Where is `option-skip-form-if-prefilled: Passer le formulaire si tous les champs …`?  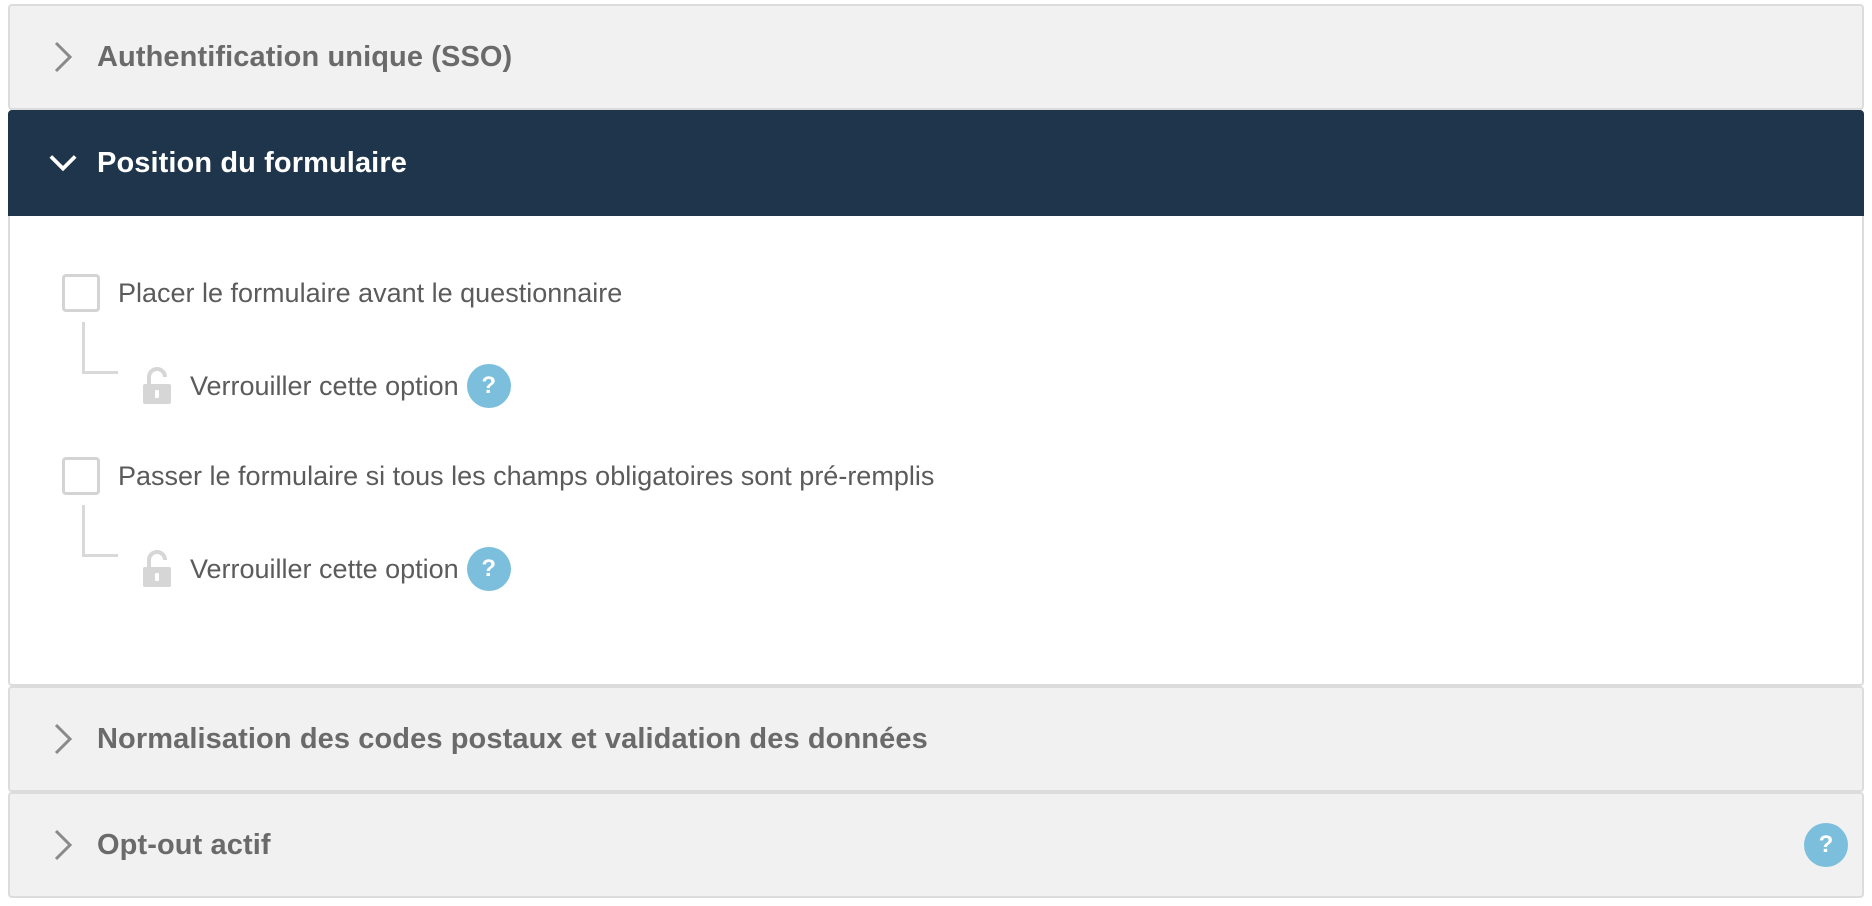 option-skip-form-if-prefilled: Passer le formulaire si tous les champs … is located at coordinates (498, 476).